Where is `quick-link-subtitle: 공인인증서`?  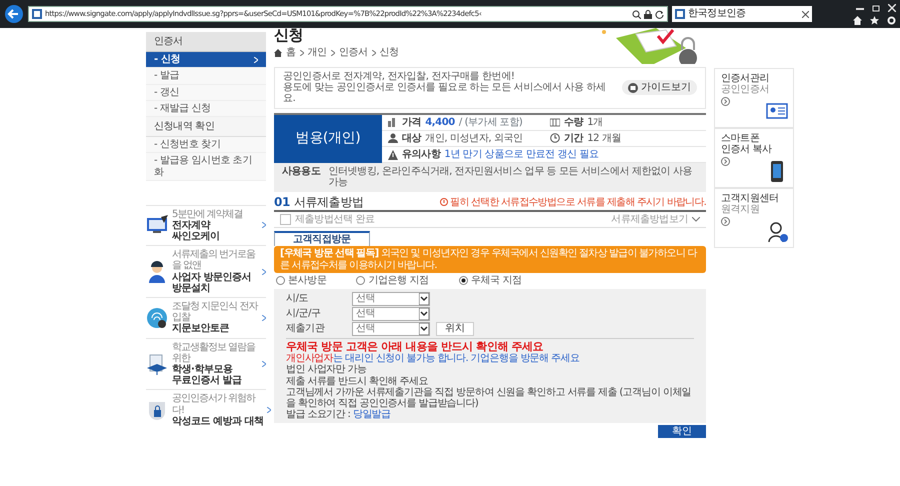 quick-link-subtitle: 공인인증서 is located at coordinates (745, 90).